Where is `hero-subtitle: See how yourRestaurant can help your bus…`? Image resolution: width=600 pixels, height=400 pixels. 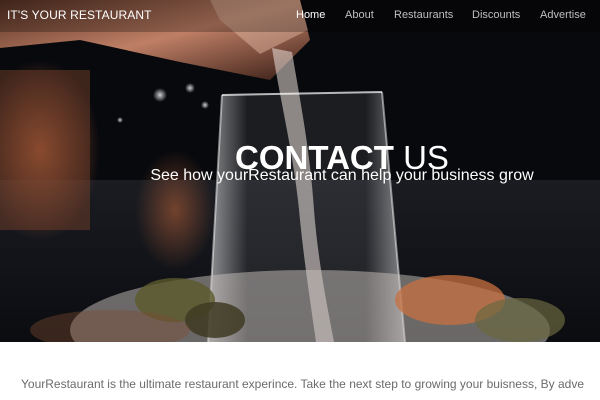 hero-subtitle: See how yourRestaurant can help your bus… is located at coordinates (342, 175).